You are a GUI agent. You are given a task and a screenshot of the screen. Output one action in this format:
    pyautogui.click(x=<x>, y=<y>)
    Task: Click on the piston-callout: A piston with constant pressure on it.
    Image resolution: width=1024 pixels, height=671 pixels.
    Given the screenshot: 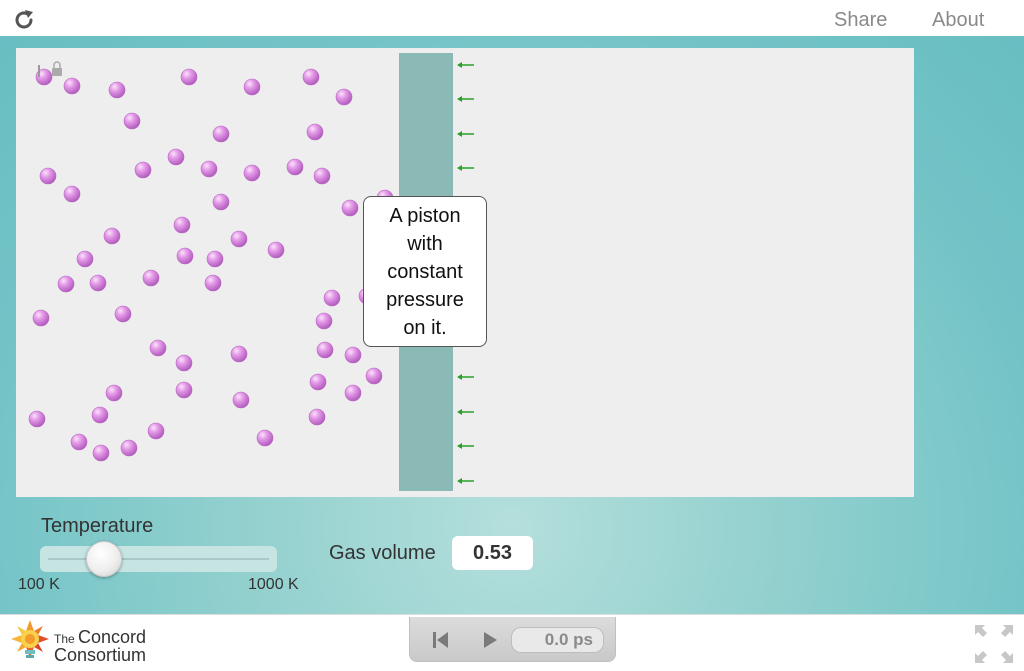 What is the action you would take?
    pyautogui.click(x=425, y=271)
    